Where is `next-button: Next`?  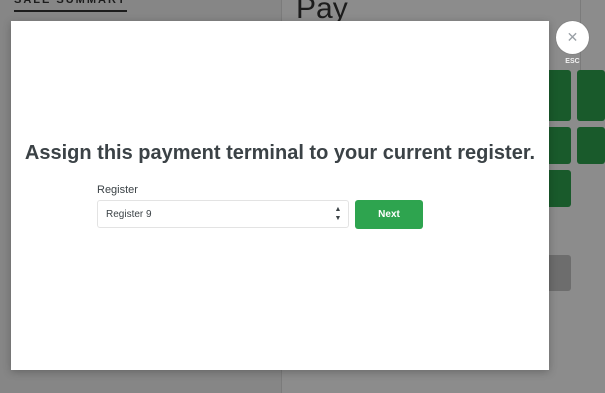
next-button: Next is located at coordinates (389, 214).